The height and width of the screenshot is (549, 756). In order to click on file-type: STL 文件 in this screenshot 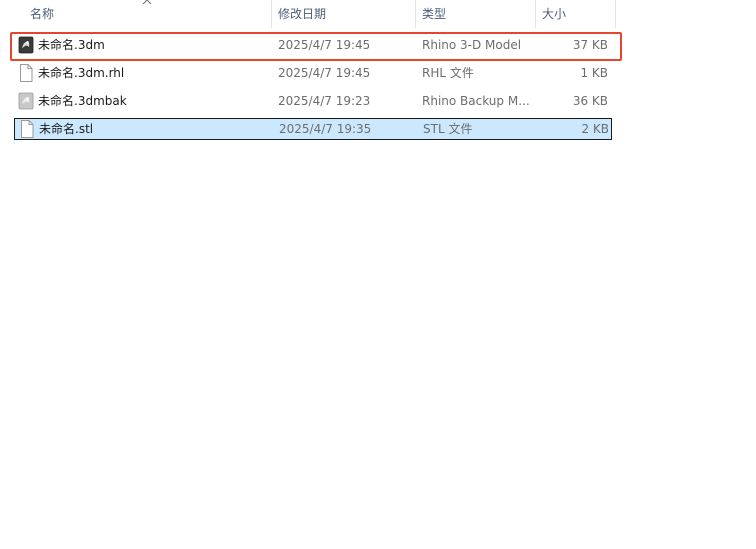, I will do `click(448, 129)`.